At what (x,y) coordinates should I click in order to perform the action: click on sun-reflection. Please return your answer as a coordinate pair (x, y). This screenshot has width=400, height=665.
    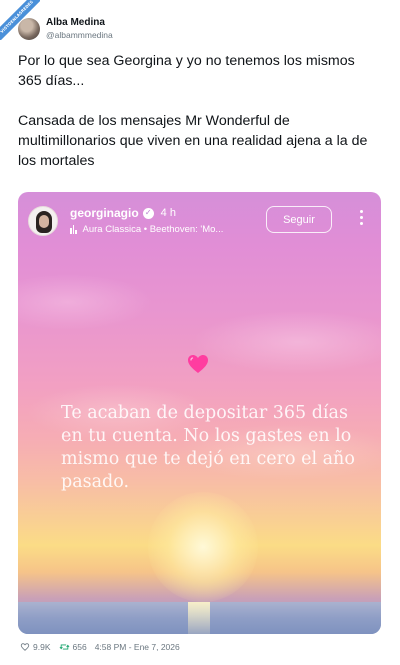
    Looking at the image, I should click on (199, 618).